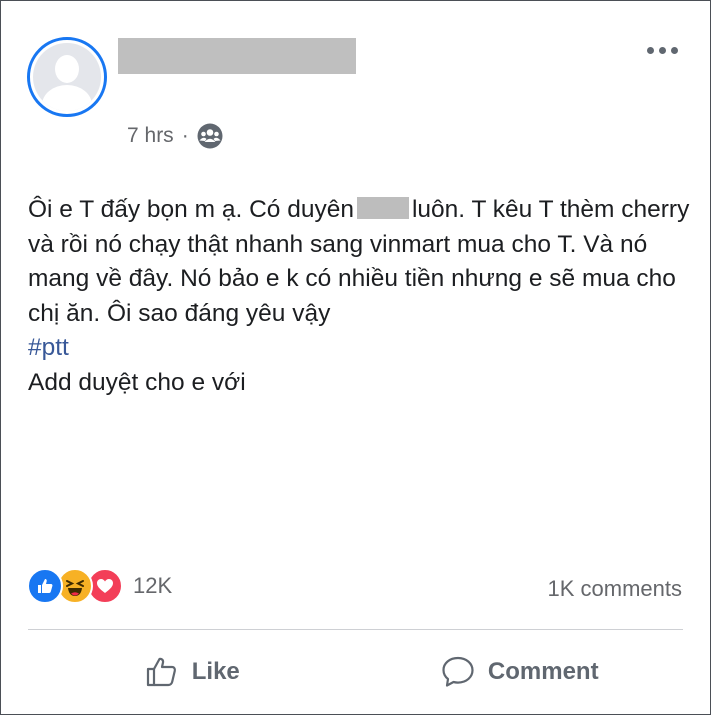 The width and height of the screenshot is (711, 715). Describe the element at coordinates (615, 589) in the screenshot. I see `comments-count-link: 1K comments` at that location.